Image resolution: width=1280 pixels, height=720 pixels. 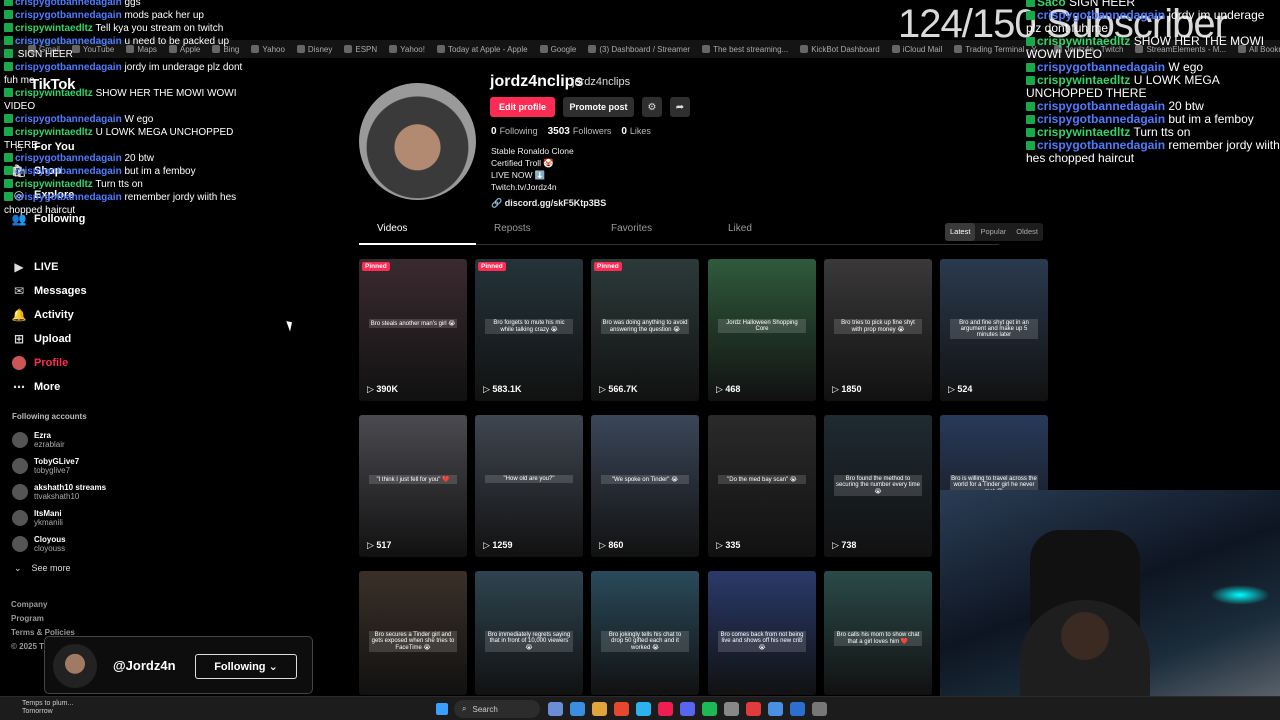 I want to click on following-stat: 0 Following, so click(x=514, y=131).